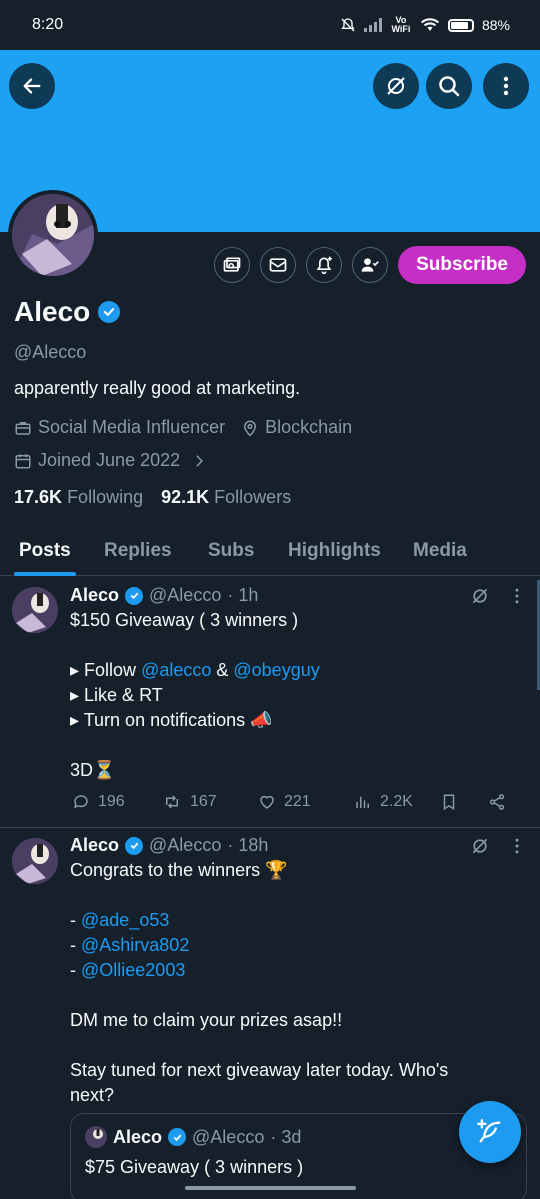 The height and width of the screenshot is (1199, 540). What do you see at coordinates (93, 770) in the screenshot?
I see `post-line: 3D⏳` at bounding box center [93, 770].